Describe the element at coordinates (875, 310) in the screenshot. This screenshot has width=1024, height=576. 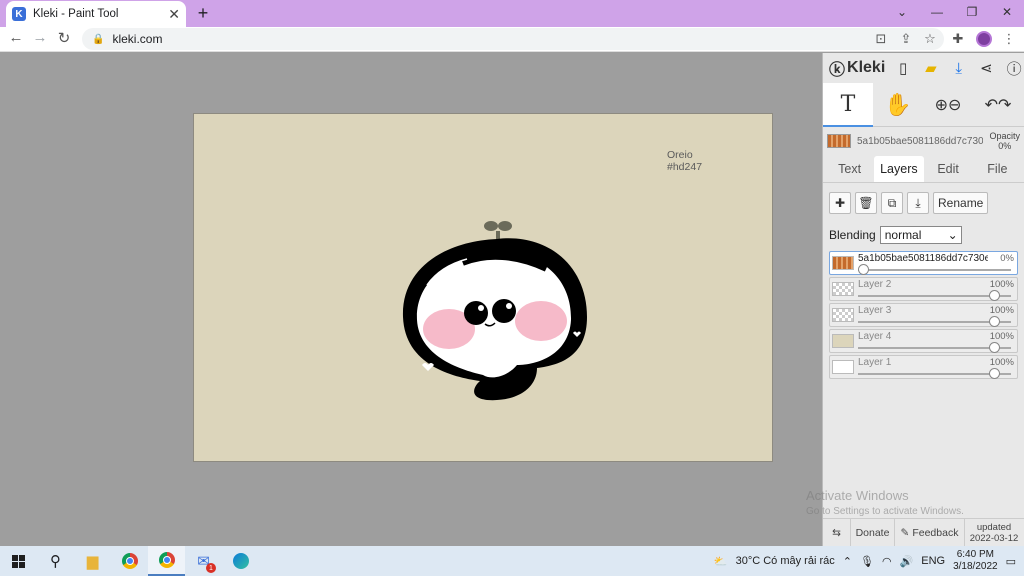
I see `layer-name: Layer 3` at that location.